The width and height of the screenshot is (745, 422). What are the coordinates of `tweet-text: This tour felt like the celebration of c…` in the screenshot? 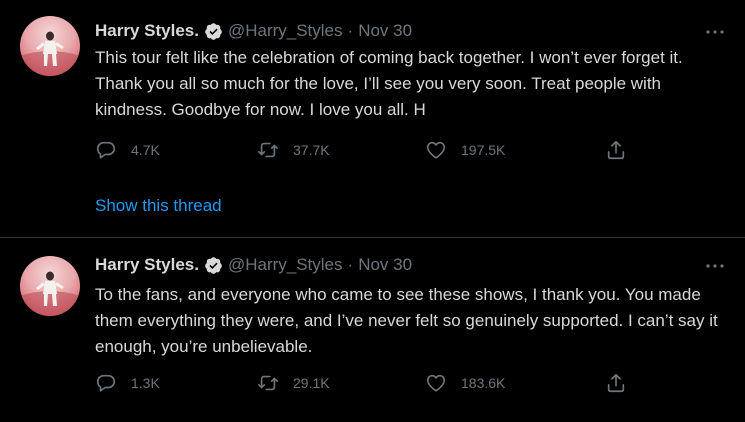 It's located at (389, 83).